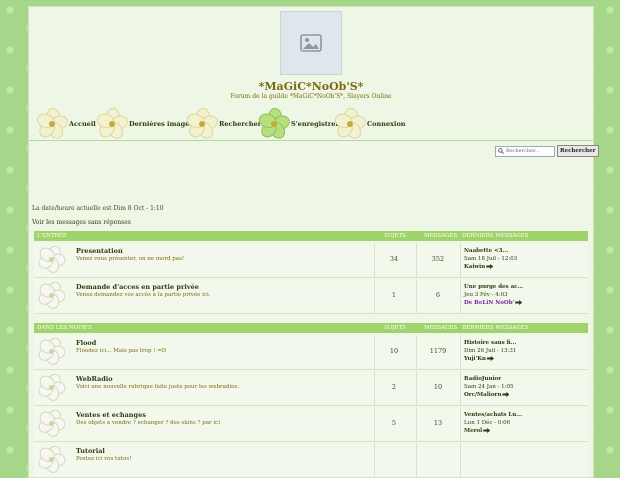 The height and width of the screenshot is (478, 620). What do you see at coordinates (82, 124) in the screenshot?
I see `nav-home-label: Accueil` at bounding box center [82, 124].